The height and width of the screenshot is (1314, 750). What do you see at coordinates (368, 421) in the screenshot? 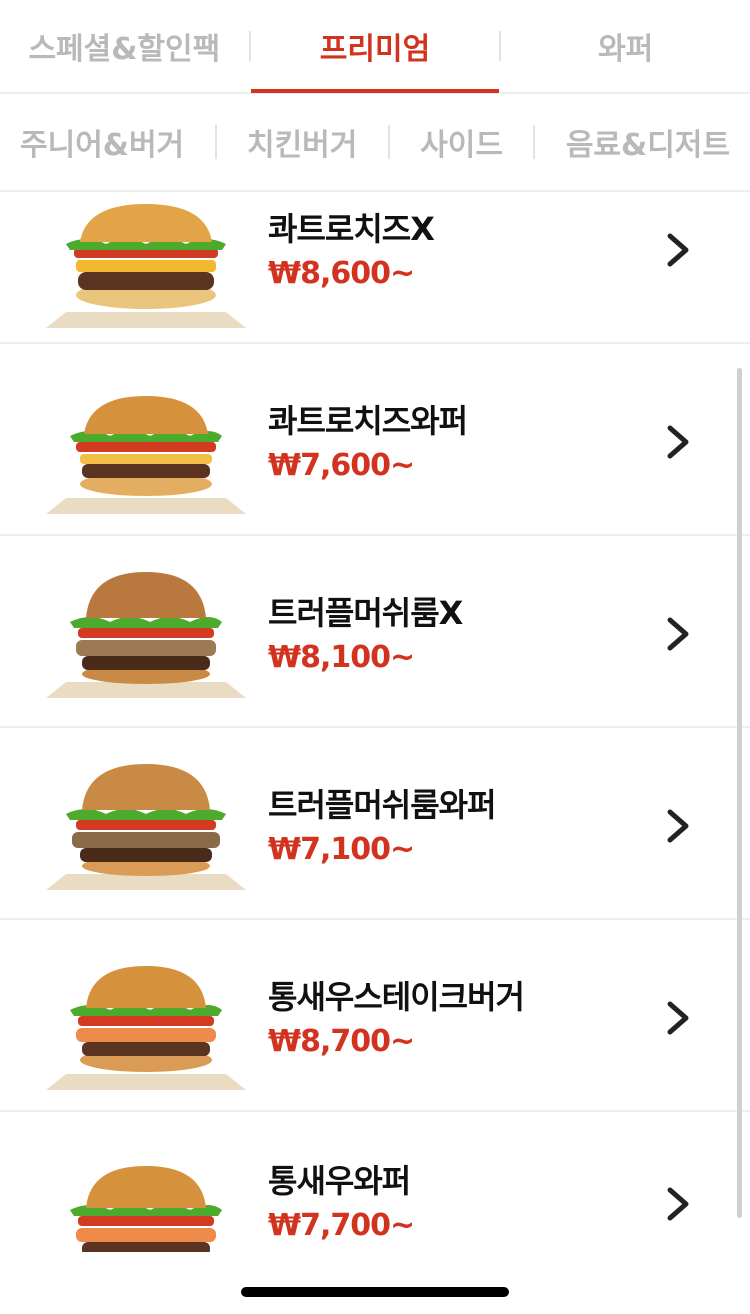
I see `item-name: 콰트로치즈와퍼` at bounding box center [368, 421].